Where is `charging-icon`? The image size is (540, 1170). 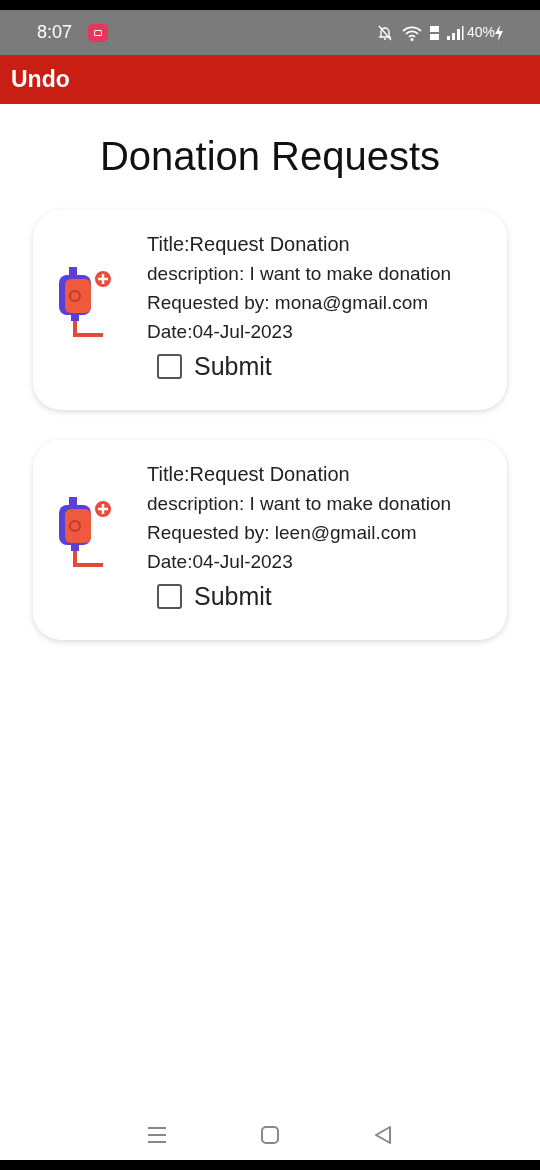 charging-icon is located at coordinates (499, 32).